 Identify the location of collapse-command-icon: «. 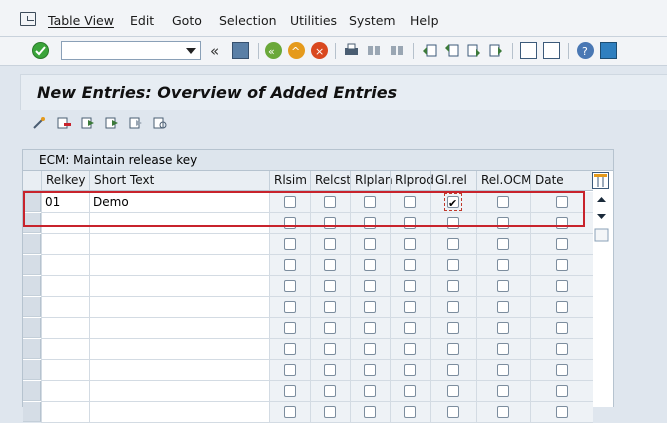
(214, 51).